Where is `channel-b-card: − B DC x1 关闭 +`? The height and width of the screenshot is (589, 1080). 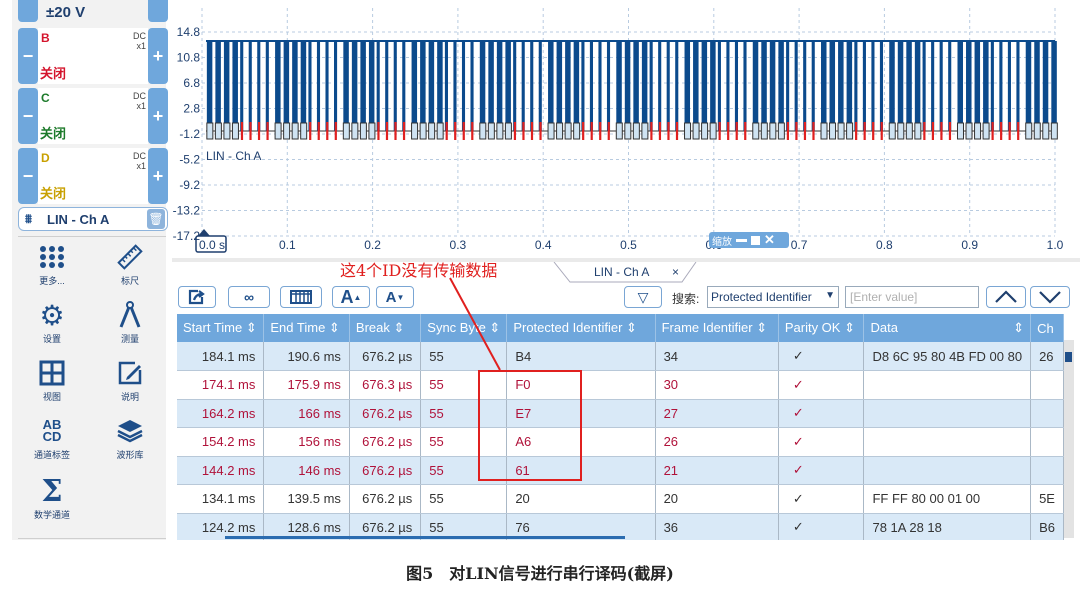 channel-b-card: − B DC x1 关闭 + is located at coordinates (93, 56).